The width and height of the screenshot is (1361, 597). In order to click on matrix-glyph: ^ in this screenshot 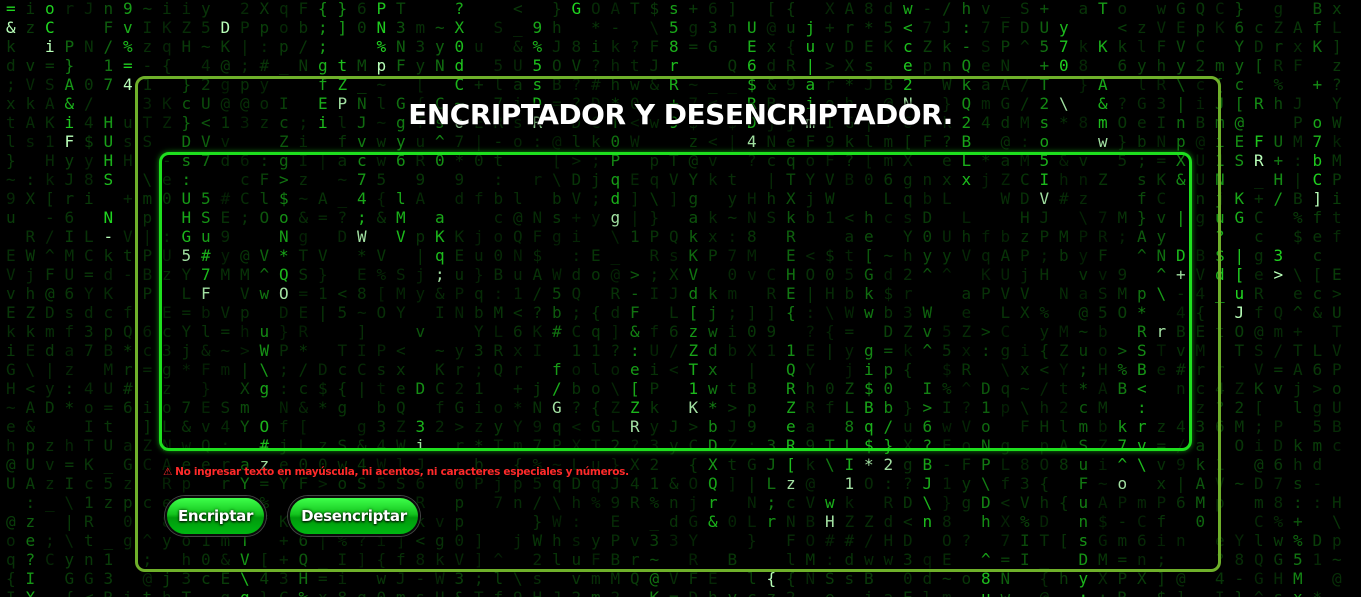, I will do `click(1259, 592)`.